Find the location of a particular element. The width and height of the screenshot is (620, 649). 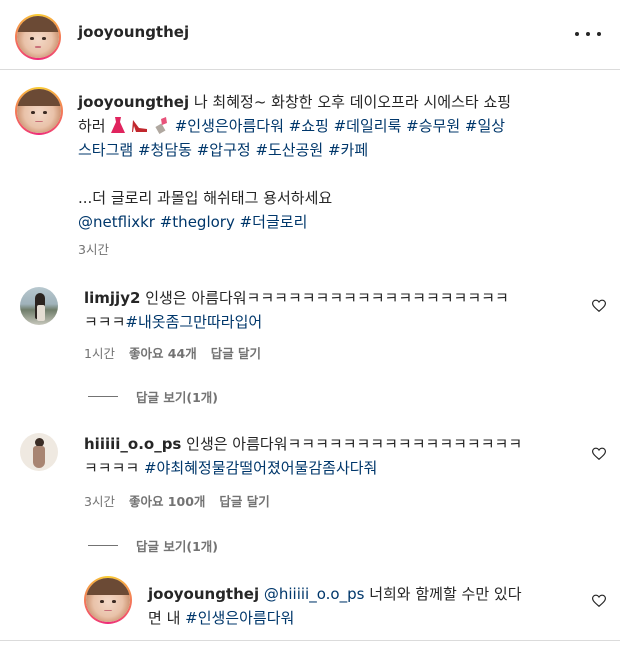

comment-body-2: 인생은 아름다워ㅋㅋㅋㅋㅋㅋㅋㅋㅋㅋㅋㅋㅋㅋㅋㅋㅋ is located at coordinates (352, 444).